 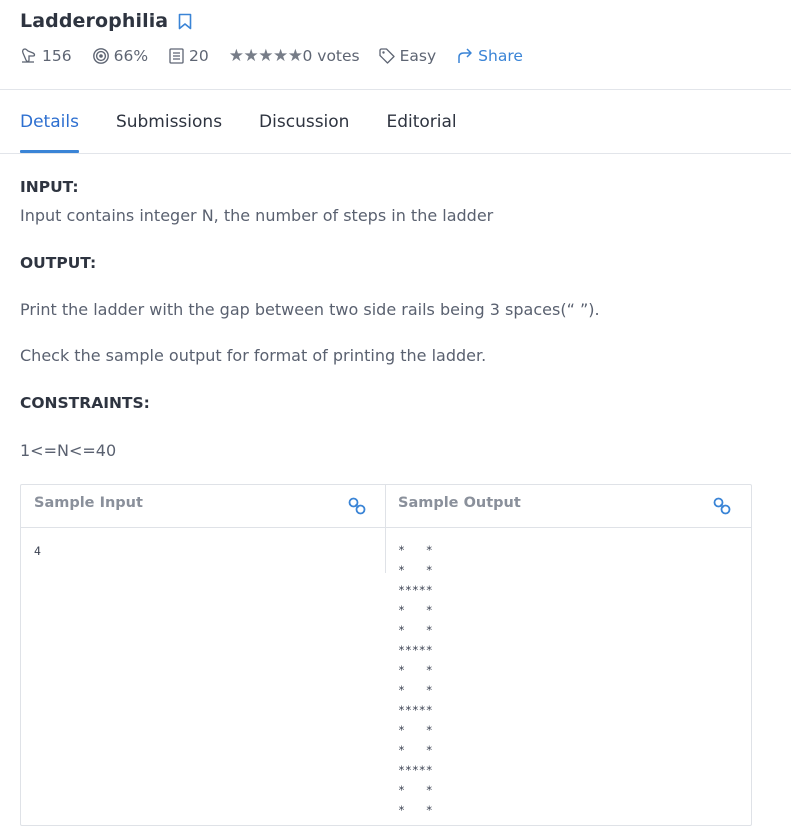 What do you see at coordinates (304, 121) in the screenshot?
I see `tab-discussion: Discussion` at bounding box center [304, 121].